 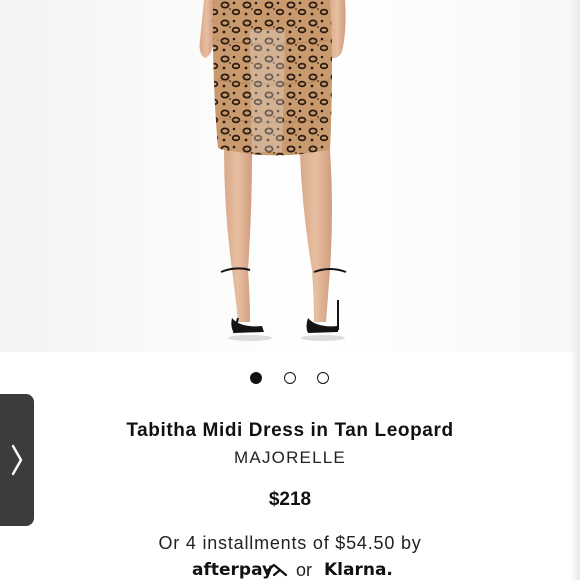 I want to click on afterpay-link: afterpay, so click(x=232, y=570).